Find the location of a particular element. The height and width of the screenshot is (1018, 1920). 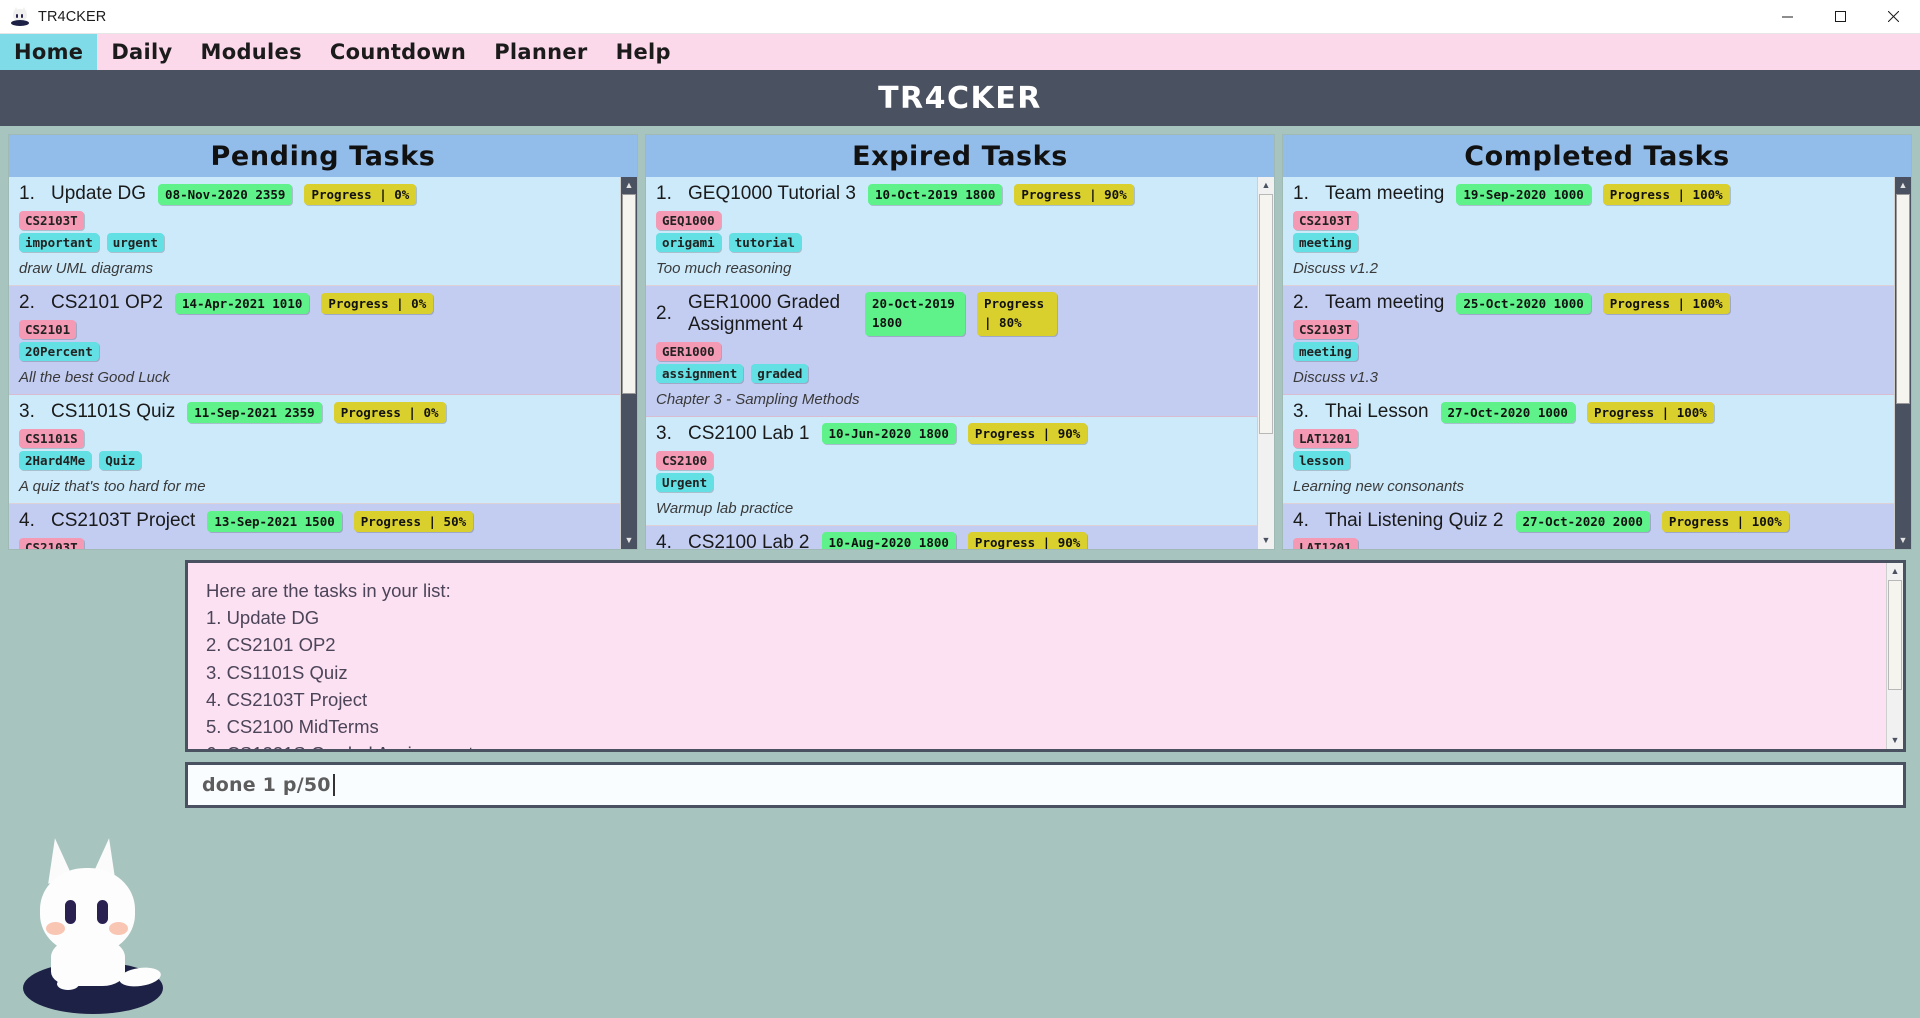

task-module-tags: GER1000 is located at coordinates (951, 351).